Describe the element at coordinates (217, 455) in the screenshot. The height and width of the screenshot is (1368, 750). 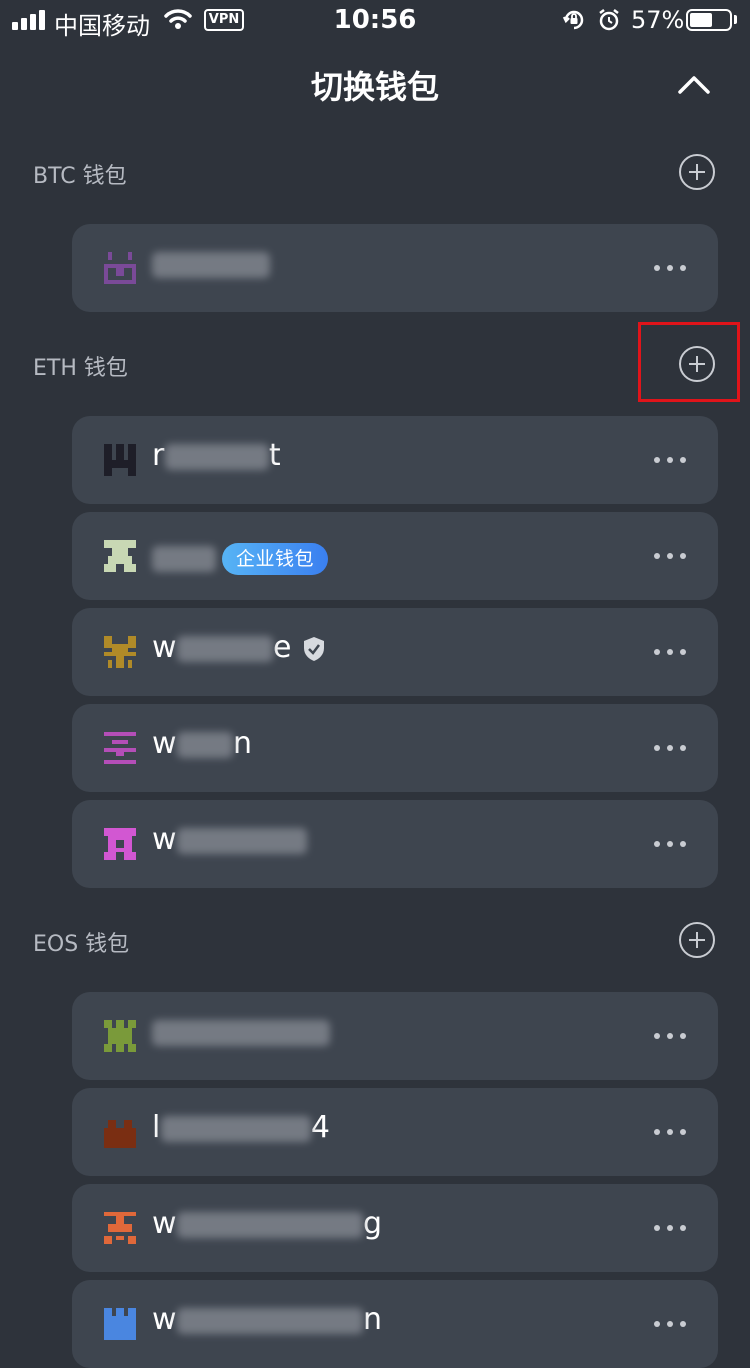
I see `wallet-name: rt` at that location.